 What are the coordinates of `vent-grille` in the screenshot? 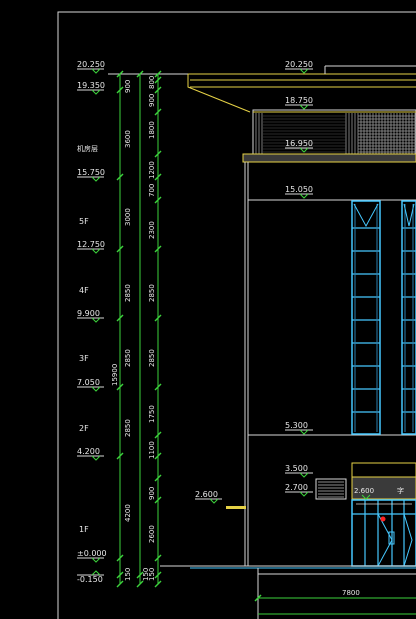 It's located at (331, 489).